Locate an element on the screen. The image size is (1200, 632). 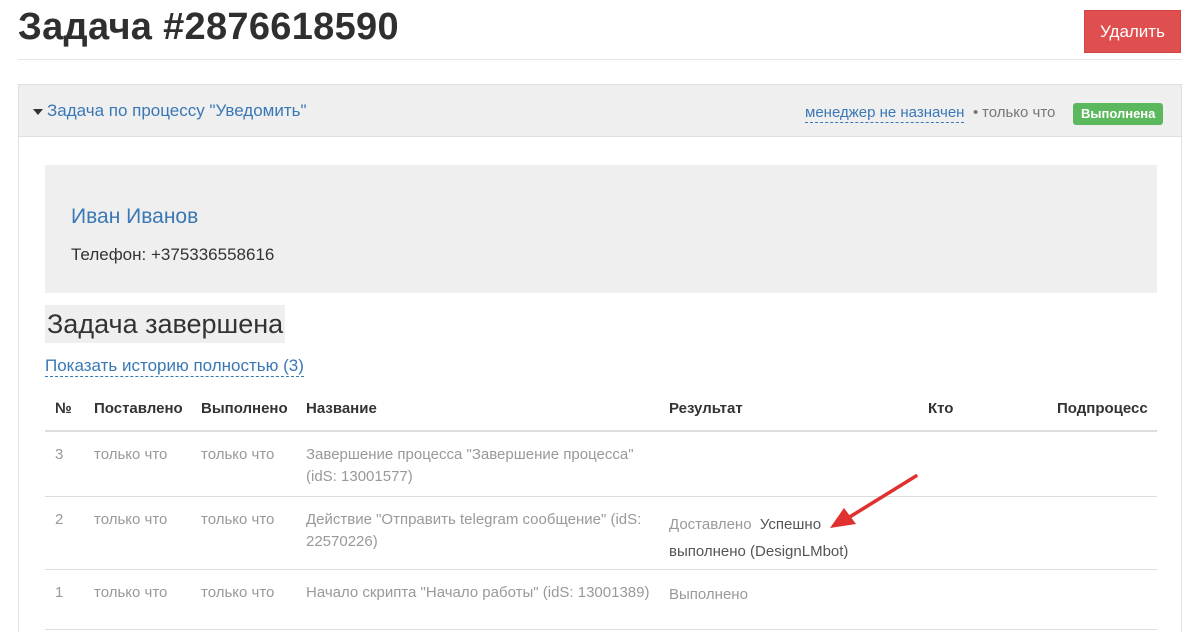
contact-phone: Телефон: +375336558616 is located at coordinates (172, 255).